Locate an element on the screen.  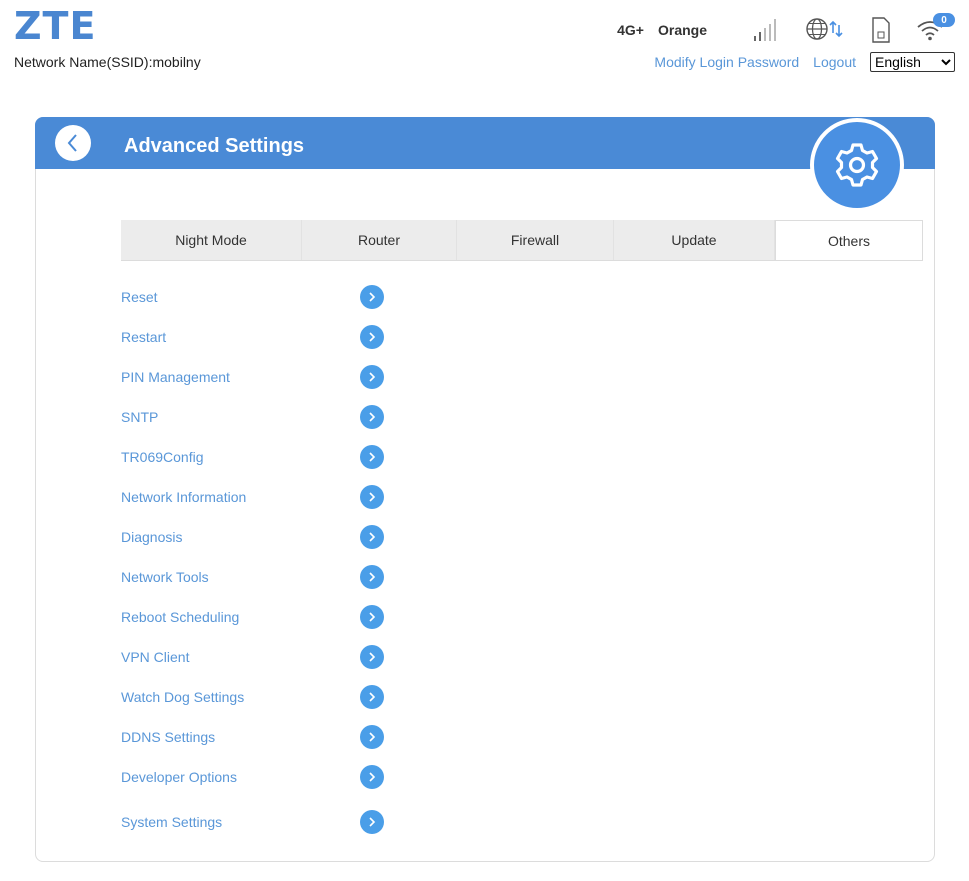
settings-badge is located at coordinates (857, 165).